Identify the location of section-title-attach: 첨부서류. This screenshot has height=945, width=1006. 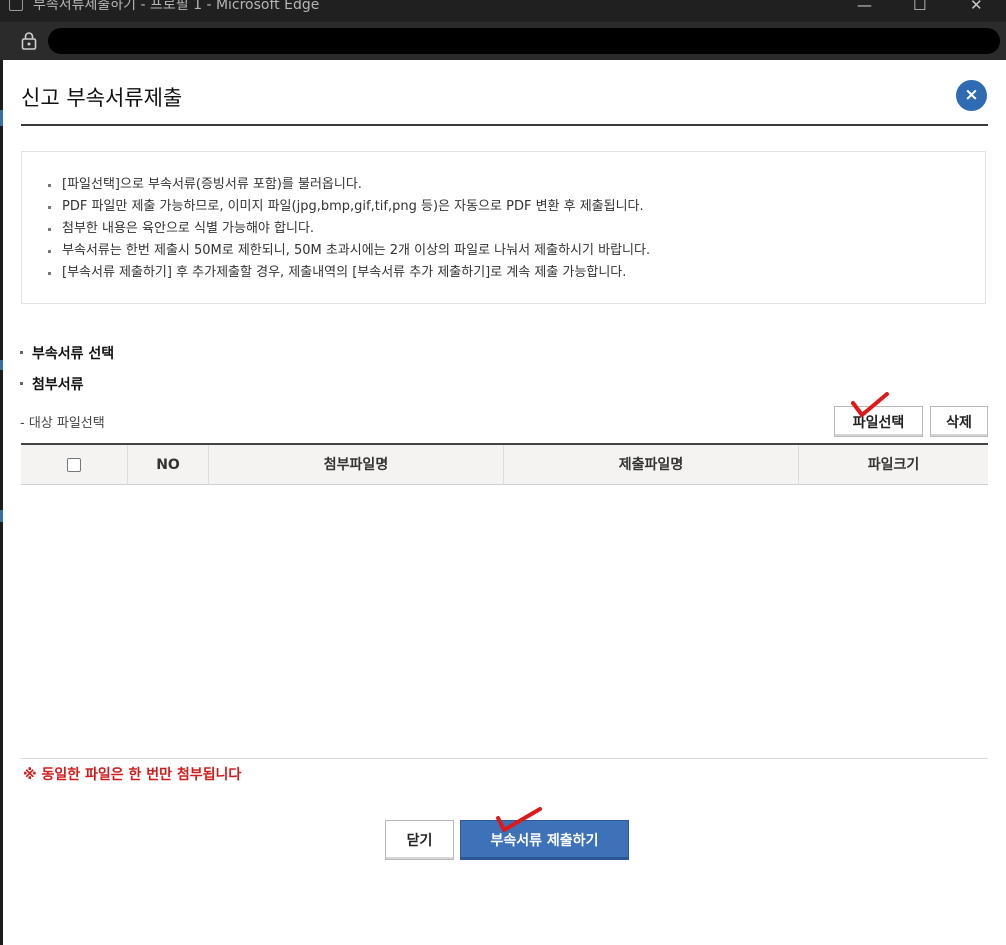
(52, 384).